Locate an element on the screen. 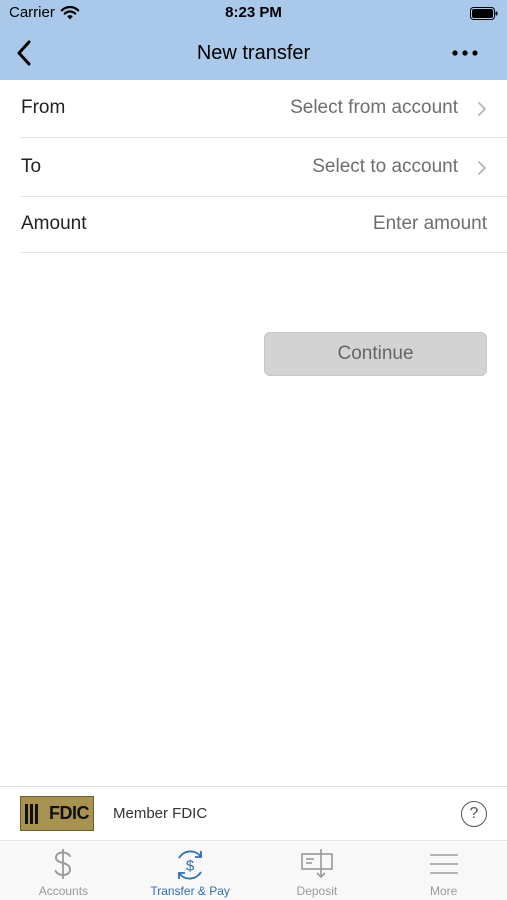 The height and width of the screenshot is (900, 507). check-deposit-icon is located at coordinates (317, 864).